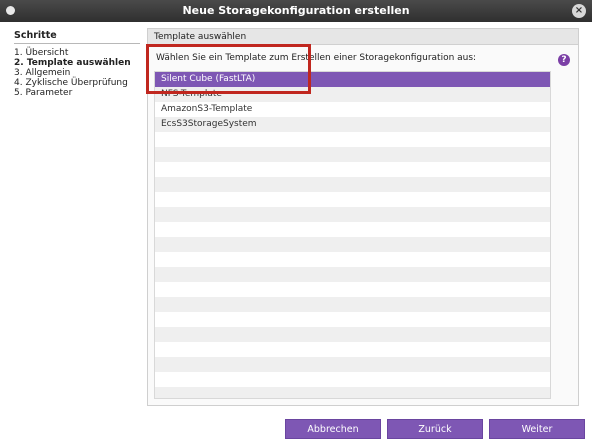 This screenshot has height=444, width=592. What do you see at coordinates (435, 429) in the screenshot?
I see `back-button: Zurück` at bounding box center [435, 429].